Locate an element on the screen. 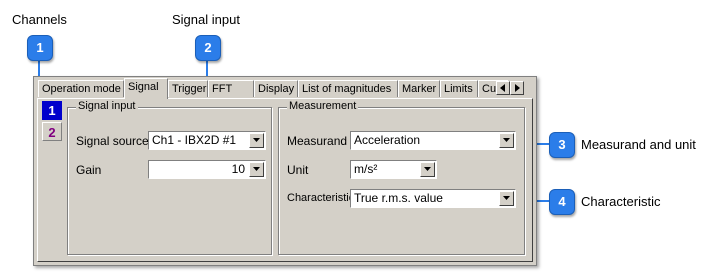  tab-list-of-magnitudes: List of magnitudes is located at coordinates (348, 88).